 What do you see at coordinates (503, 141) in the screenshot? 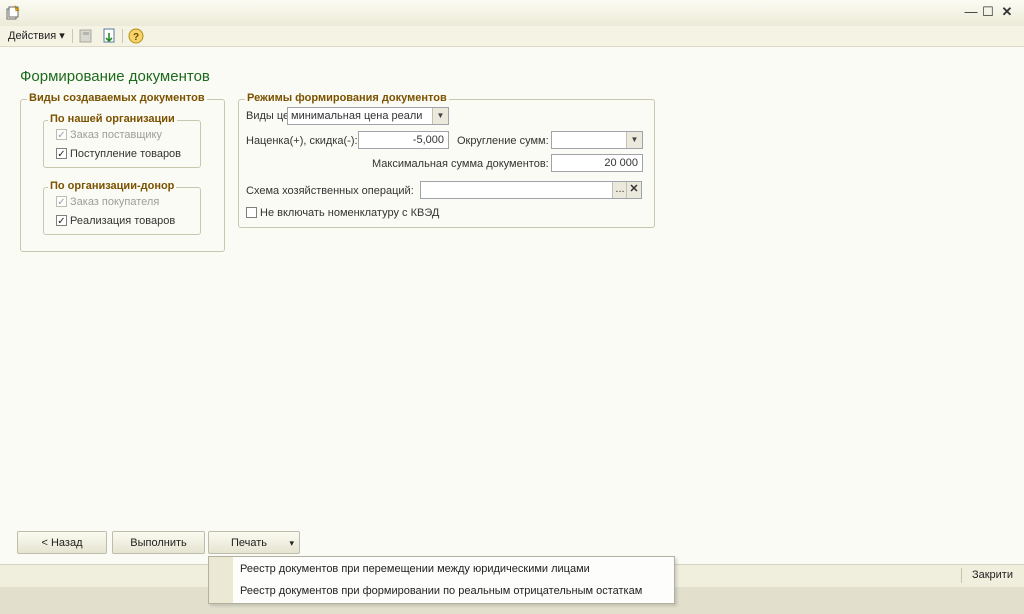
I see `rounding-label: Округление сумм:` at bounding box center [503, 141].